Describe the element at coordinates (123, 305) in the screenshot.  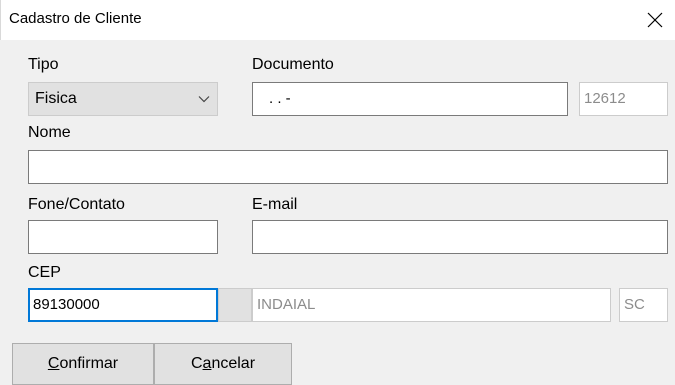
I see `cep-field: 89130000` at that location.